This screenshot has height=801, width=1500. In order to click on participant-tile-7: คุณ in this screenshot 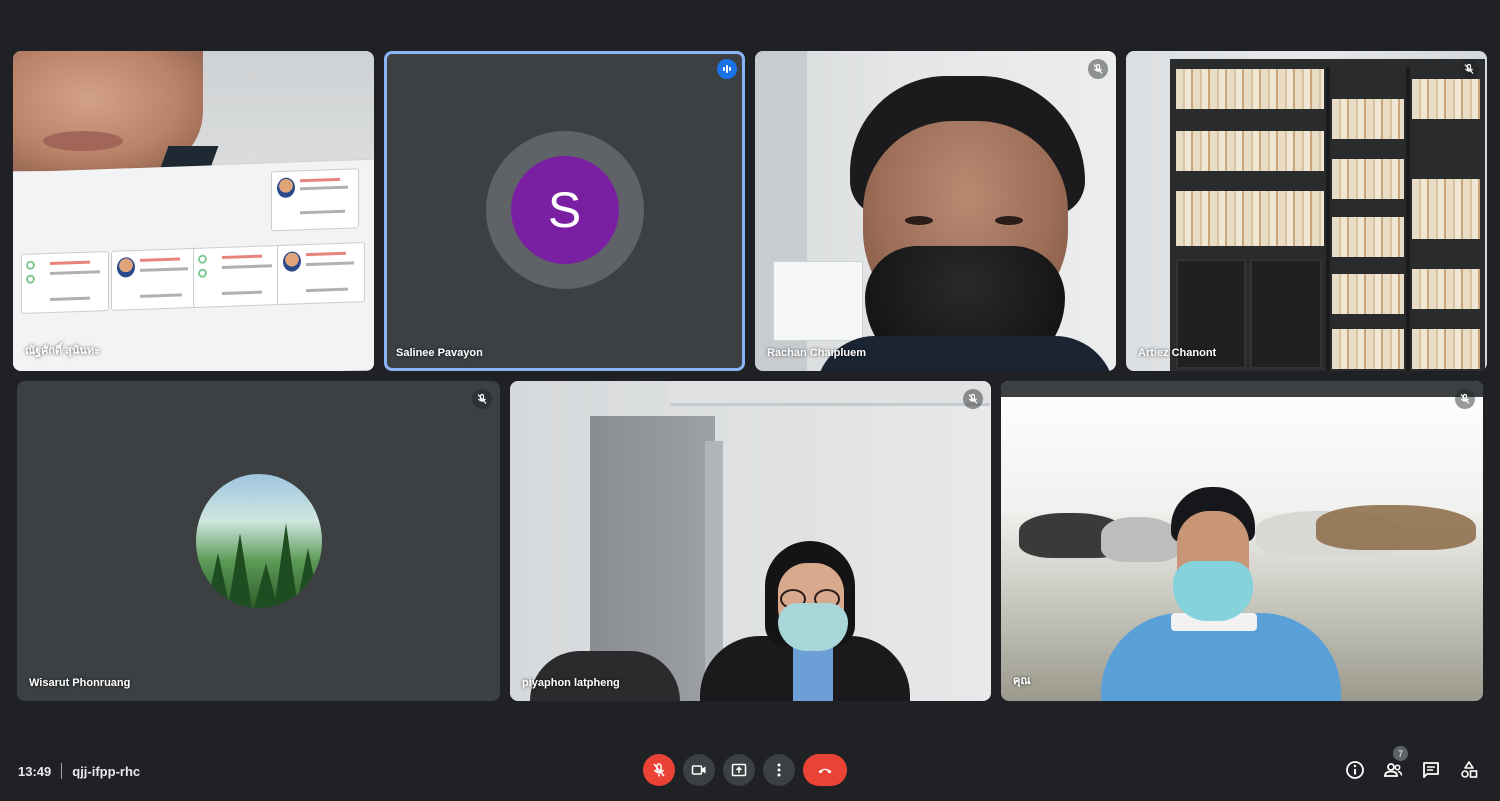, I will do `click(1242, 541)`.